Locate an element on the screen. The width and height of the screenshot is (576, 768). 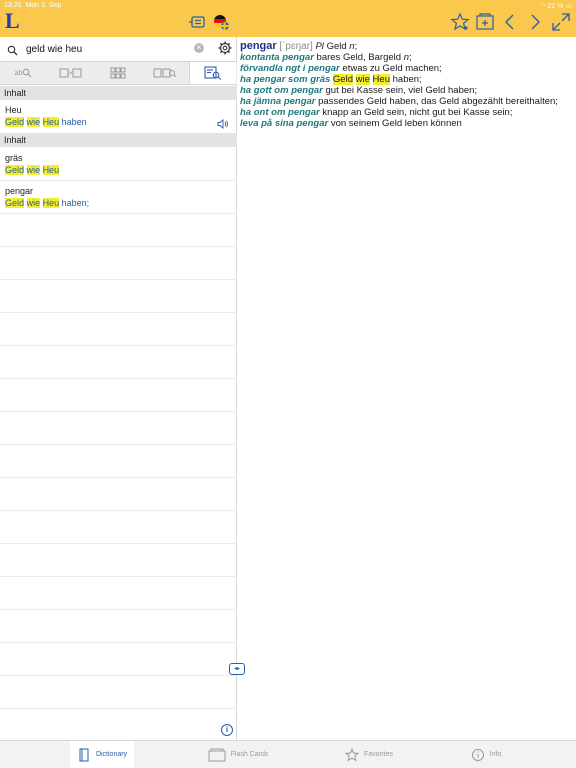
wifi-icon: ◠ is located at coordinates (542, 6).